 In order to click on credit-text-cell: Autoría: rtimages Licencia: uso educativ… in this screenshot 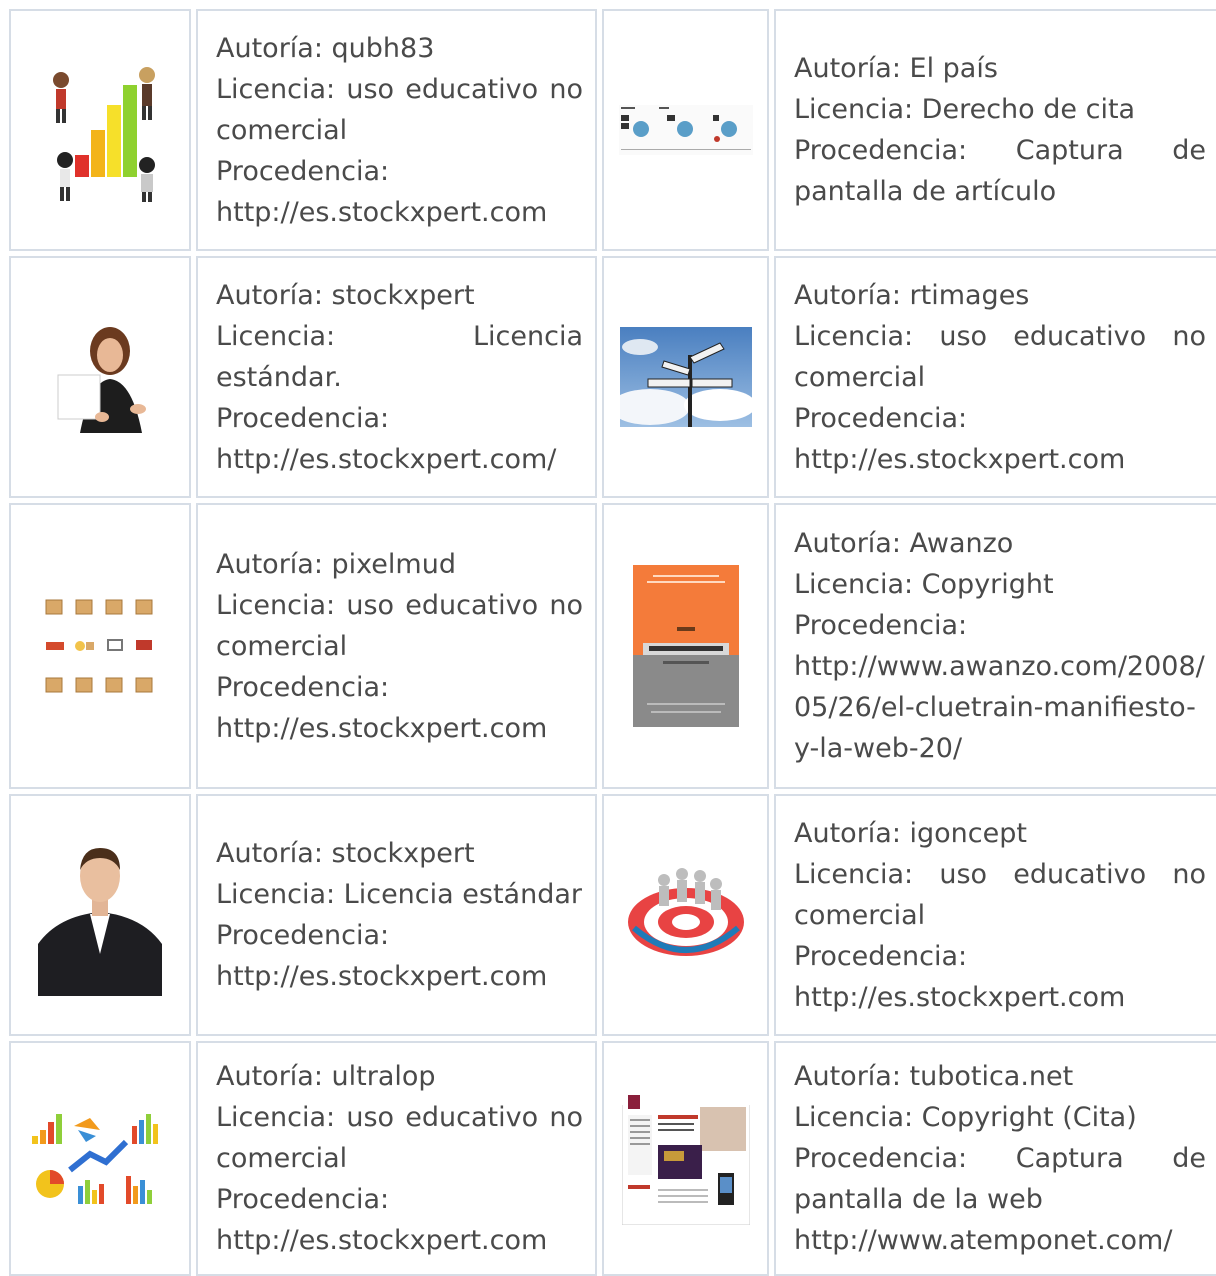, I will do `click(995, 377)`.